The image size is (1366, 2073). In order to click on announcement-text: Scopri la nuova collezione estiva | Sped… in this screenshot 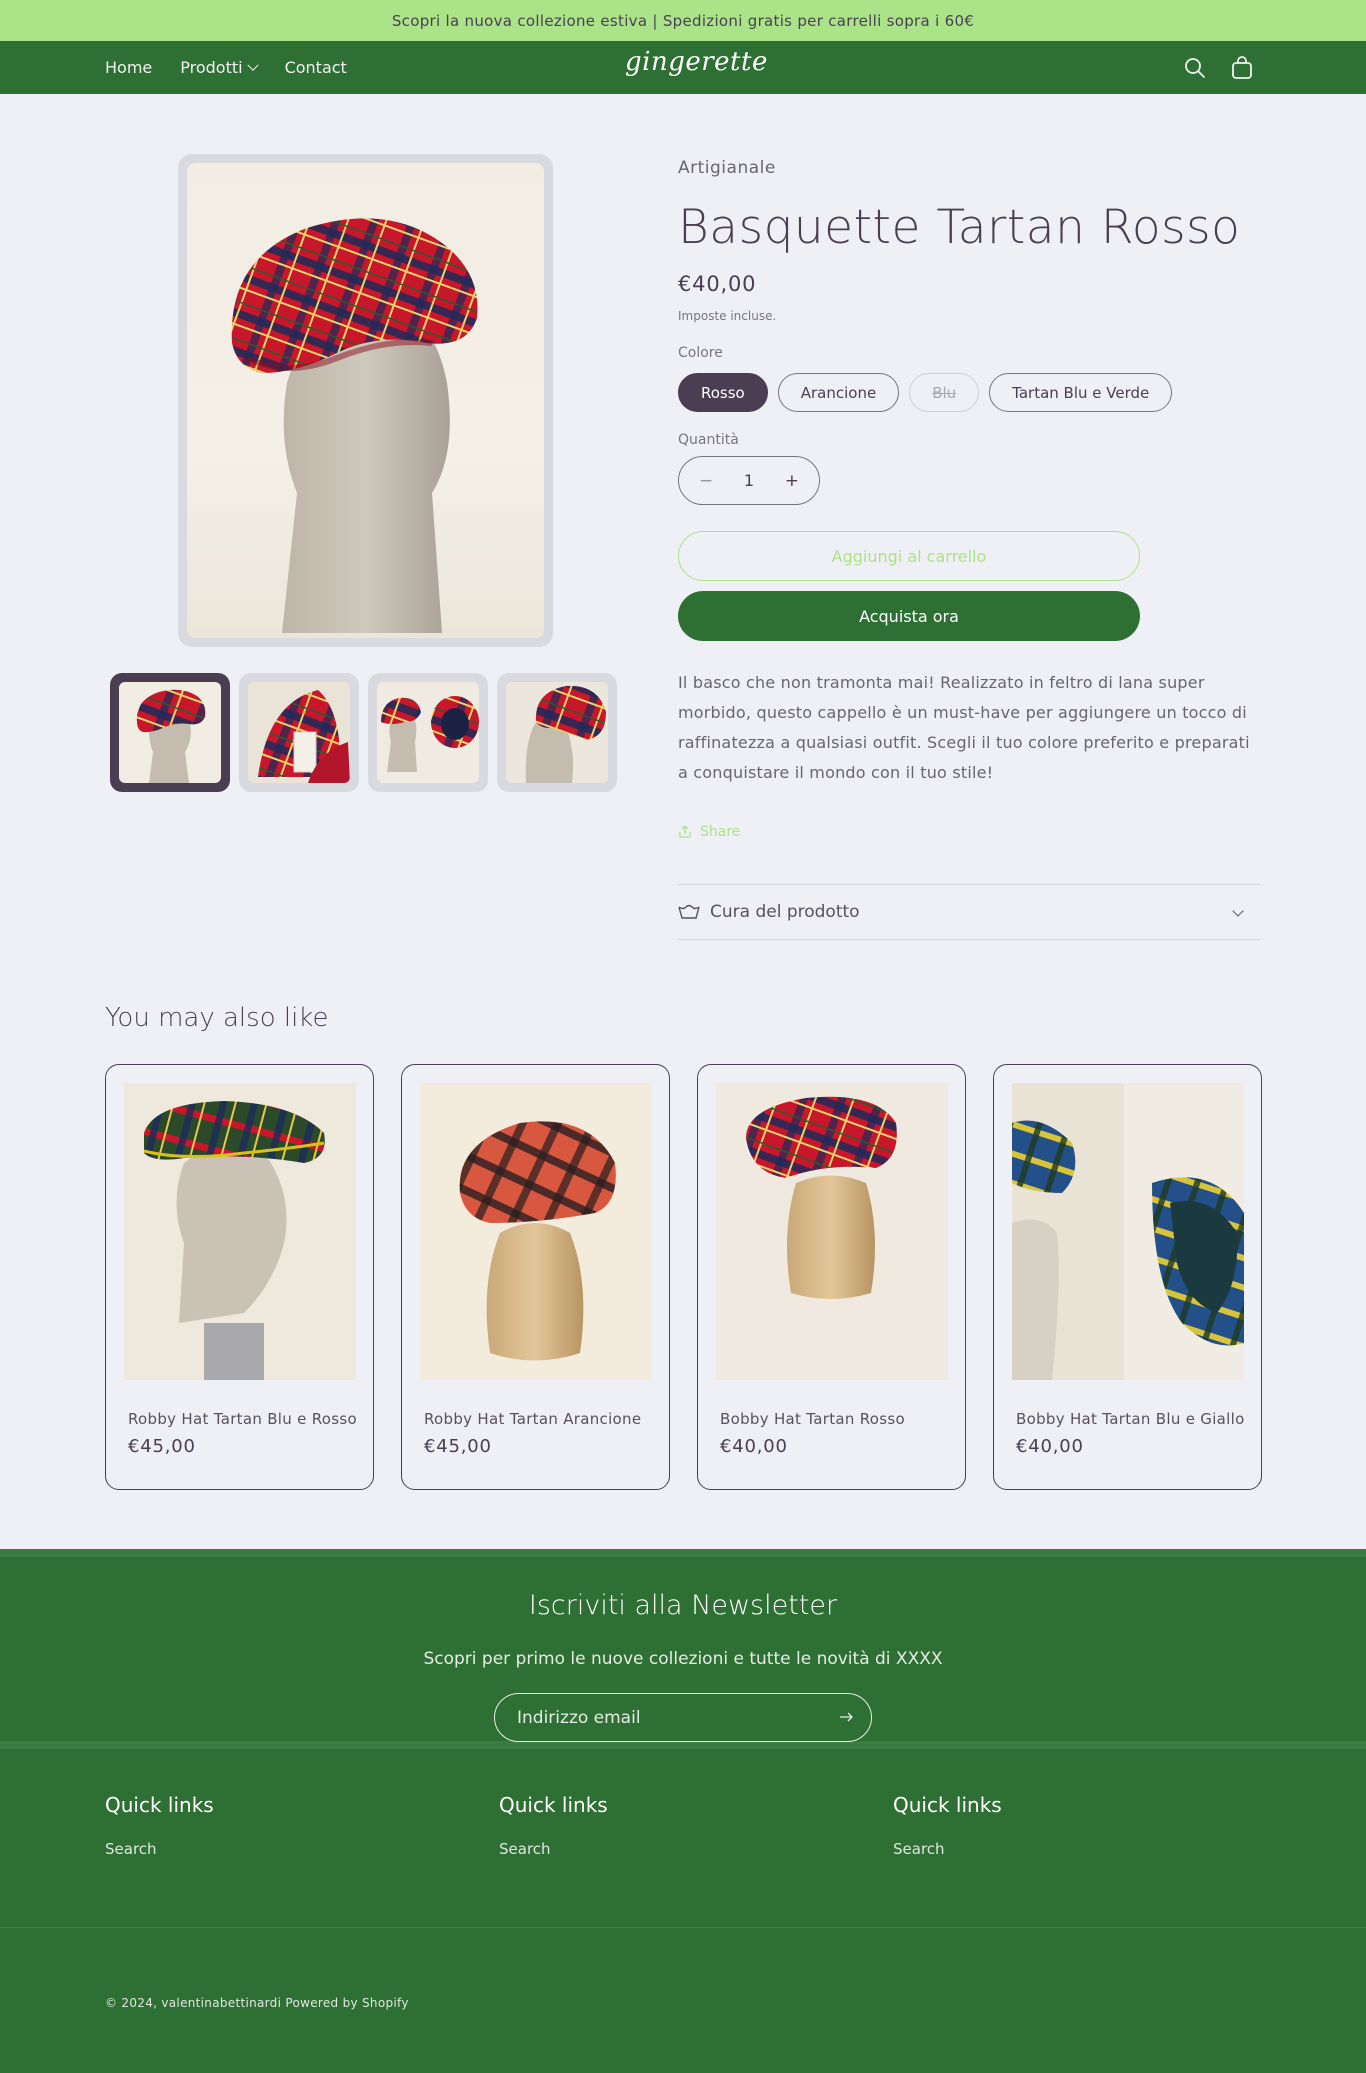, I will do `click(683, 20)`.